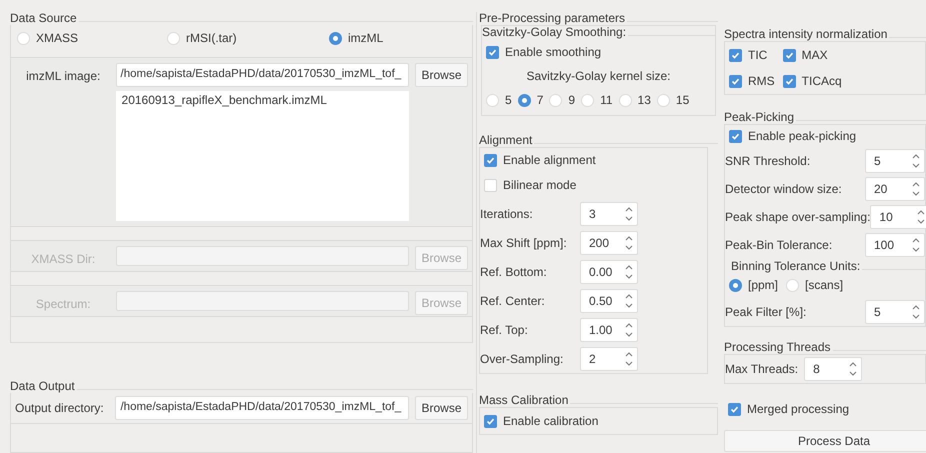 The height and width of the screenshot is (453, 926). I want to click on field-label: Detector window size:, so click(784, 189).